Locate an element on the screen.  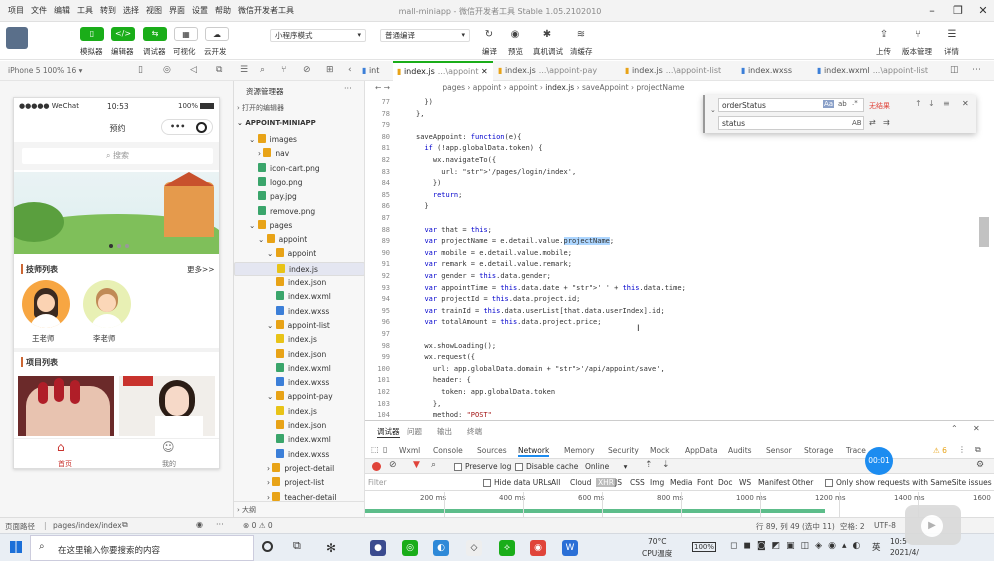
code-line: url: "str">'/pages/login/index', is located at coordinates (496, 172).